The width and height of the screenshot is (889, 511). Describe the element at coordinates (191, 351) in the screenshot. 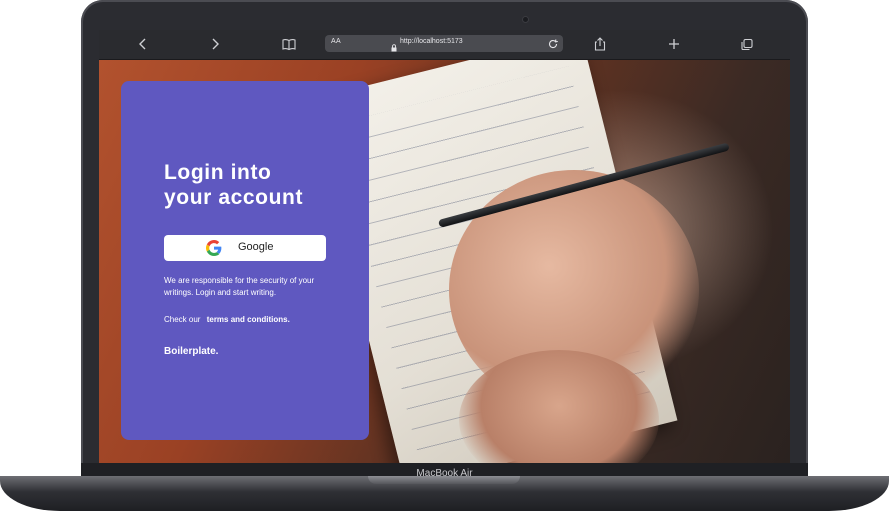

I see `brand-logo: Boilerplate.` at that location.